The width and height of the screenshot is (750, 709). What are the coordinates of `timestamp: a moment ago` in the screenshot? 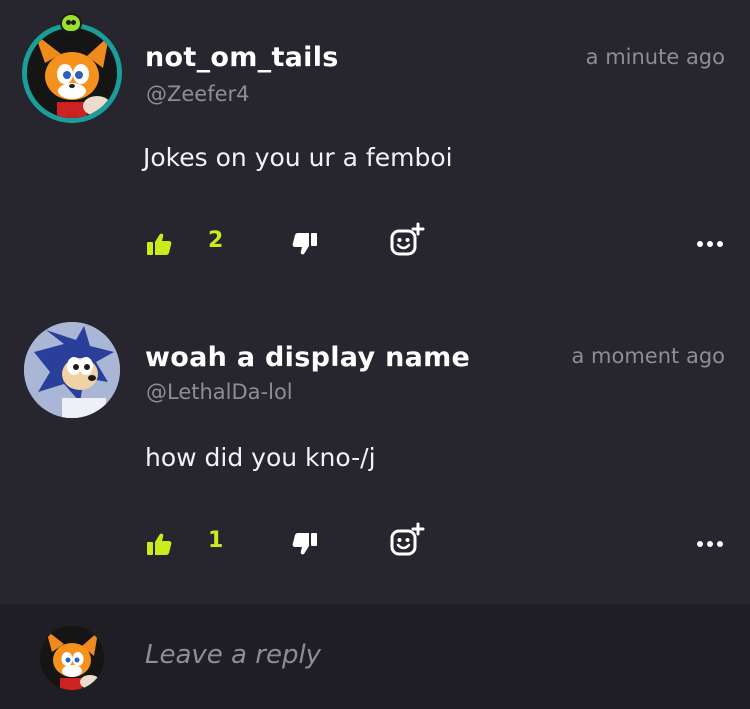 It's located at (648, 356).